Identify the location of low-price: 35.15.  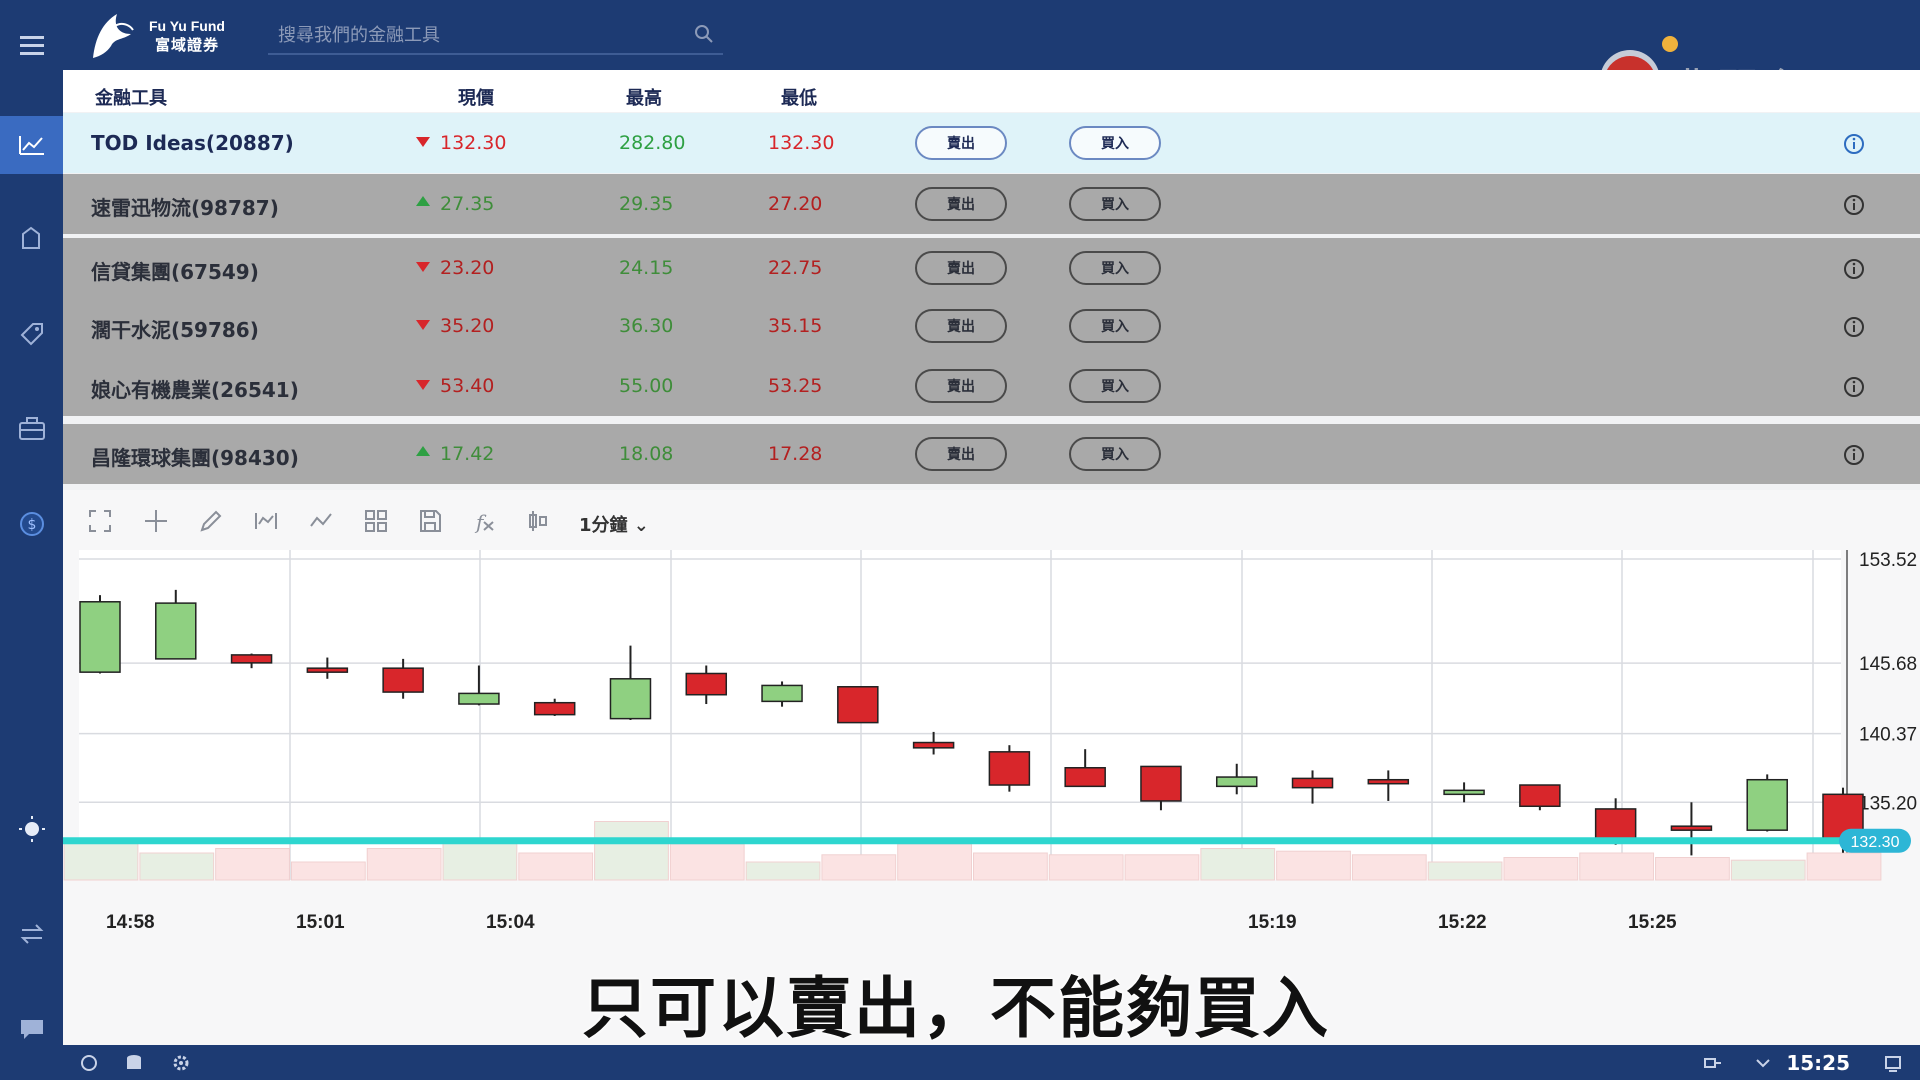
(795, 326).